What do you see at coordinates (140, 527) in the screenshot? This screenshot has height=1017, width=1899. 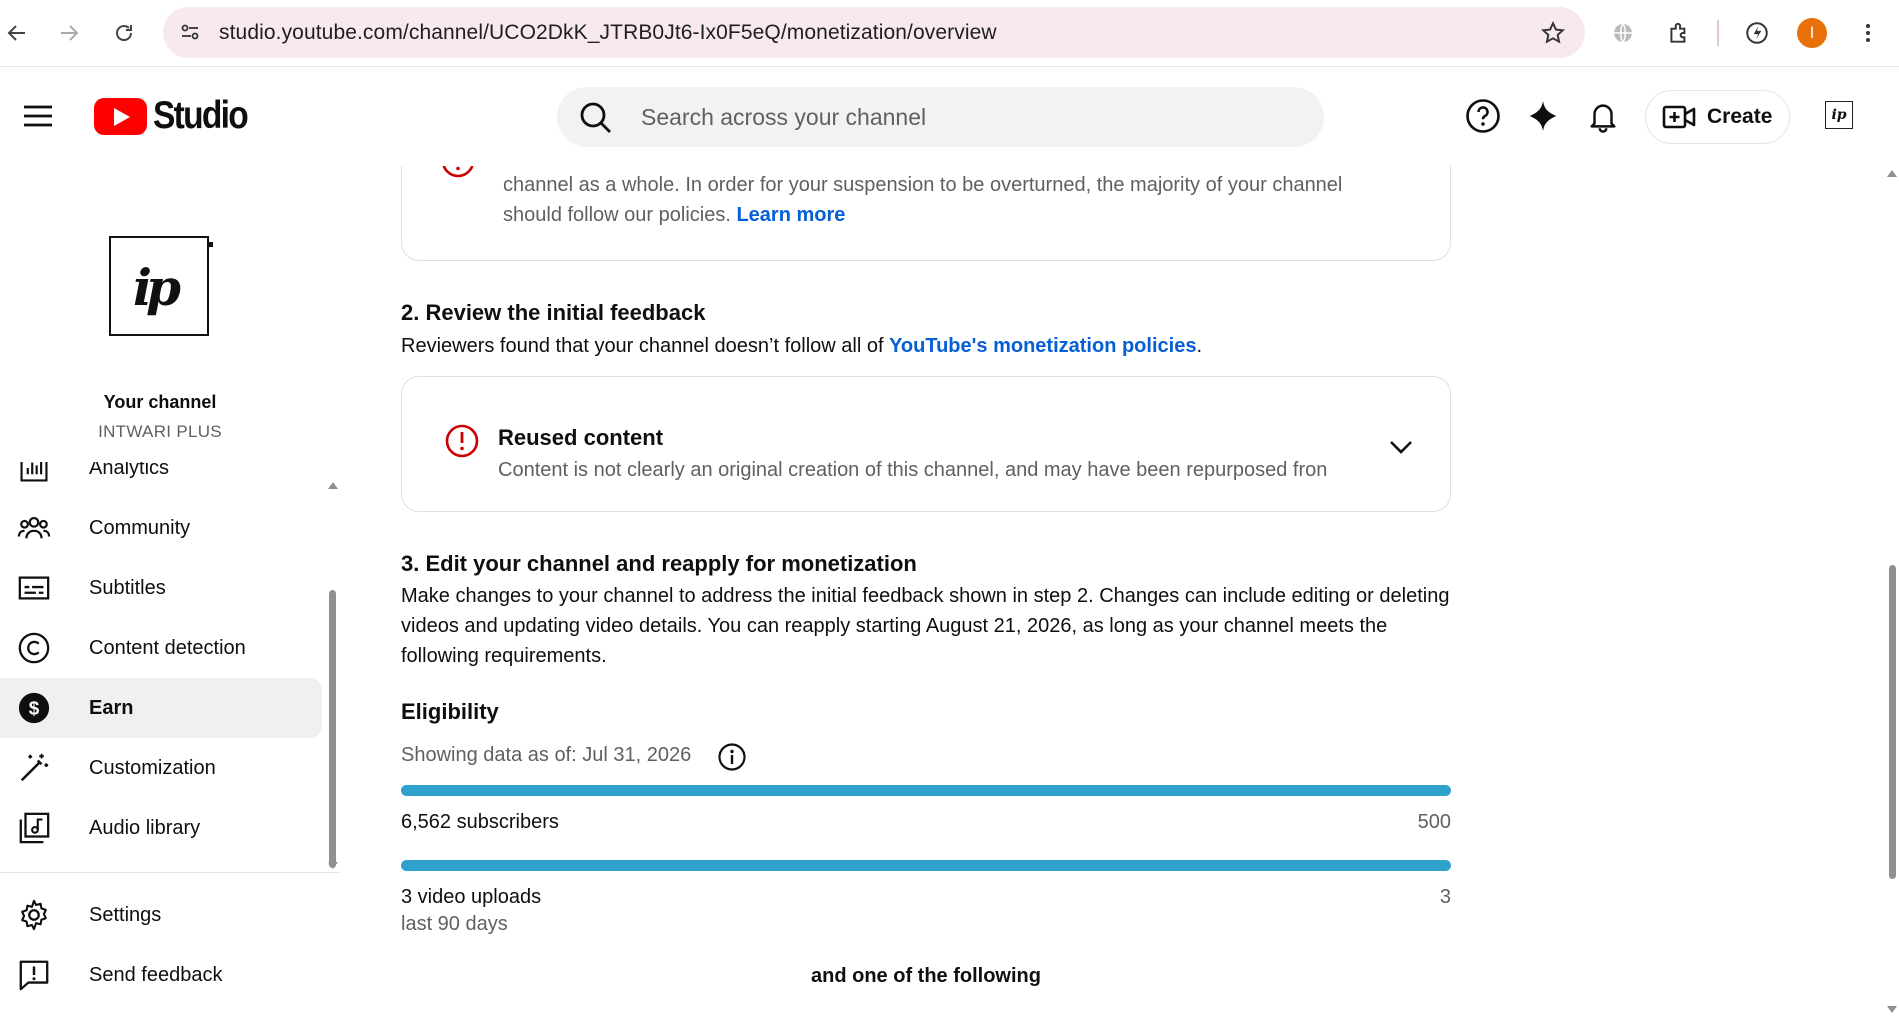 I see `sidebar-item-label: Community` at bounding box center [140, 527].